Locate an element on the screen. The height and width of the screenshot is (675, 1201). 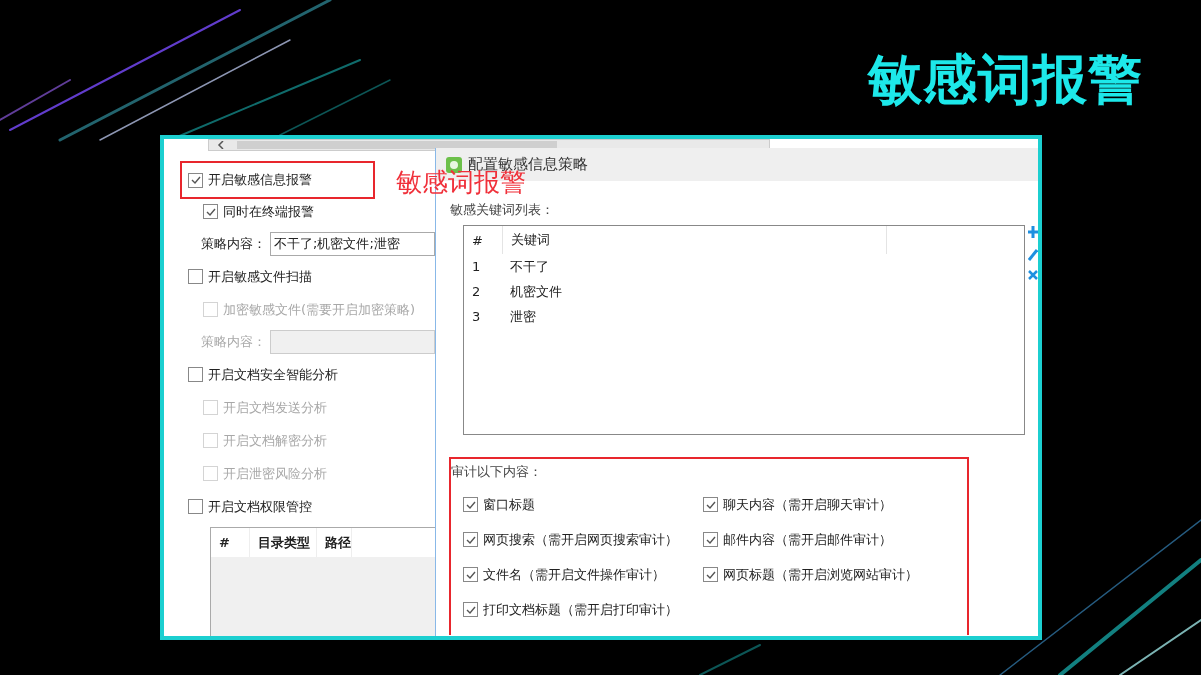
table-cell-text: 2 is located at coordinates (476, 291).